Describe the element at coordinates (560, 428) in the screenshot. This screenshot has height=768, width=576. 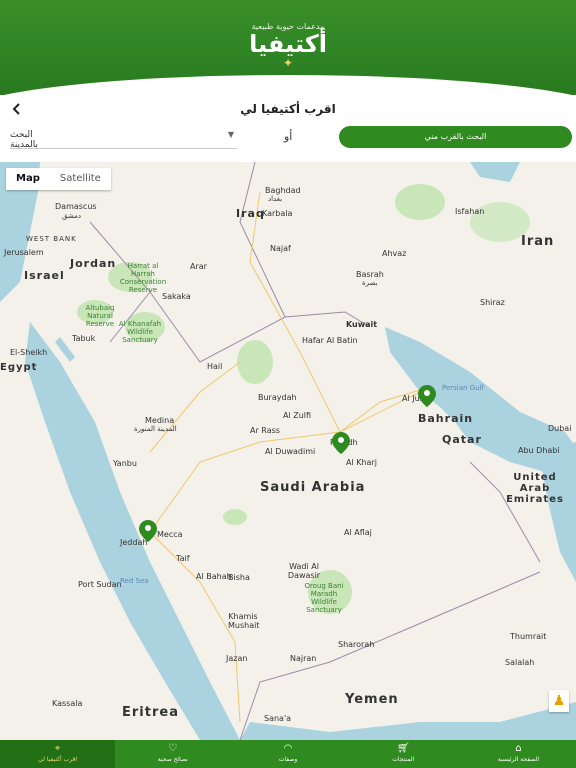
I see `label-dubai: Dubai` at that location.